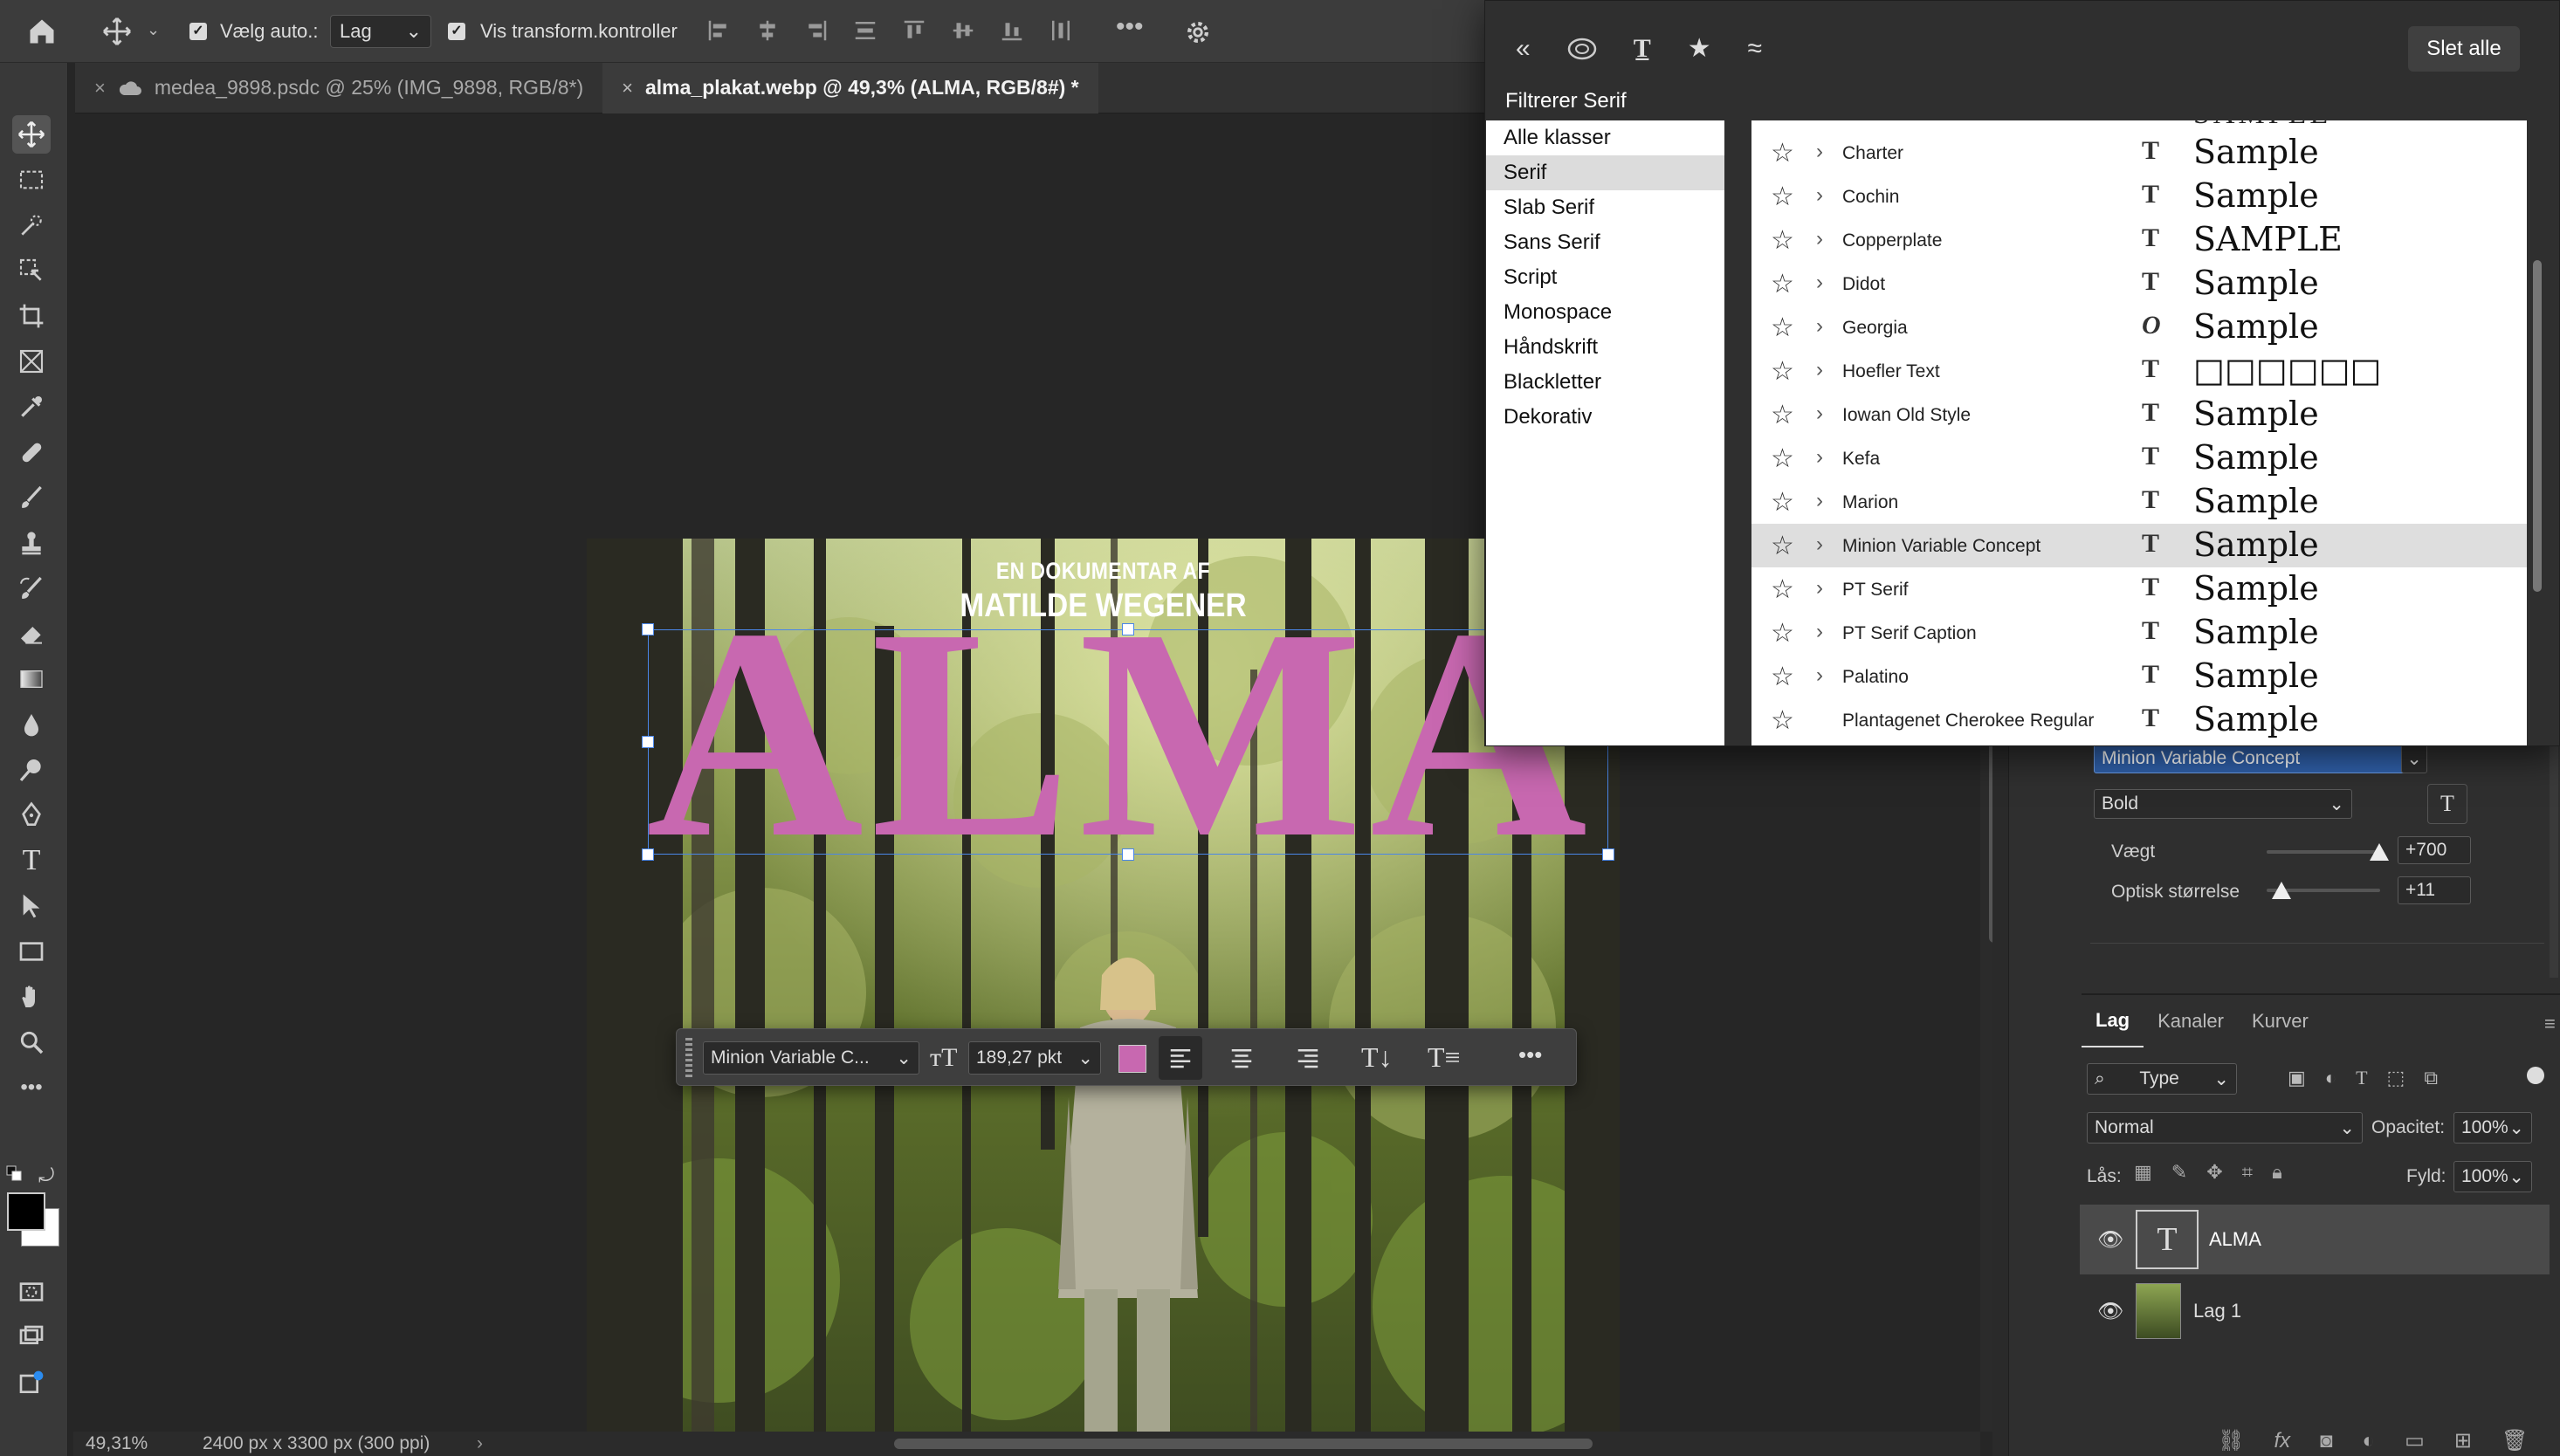 This screenshot has height=1456, width=2560. What do you see at coordinates (2369, 1441) in the screenshot?
I see `adjustment-icon: ◐` at bounding box center [2369, 1441].